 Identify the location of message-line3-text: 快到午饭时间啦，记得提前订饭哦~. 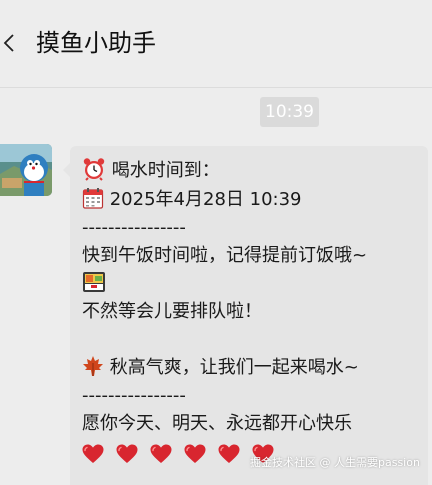
(225, 255).